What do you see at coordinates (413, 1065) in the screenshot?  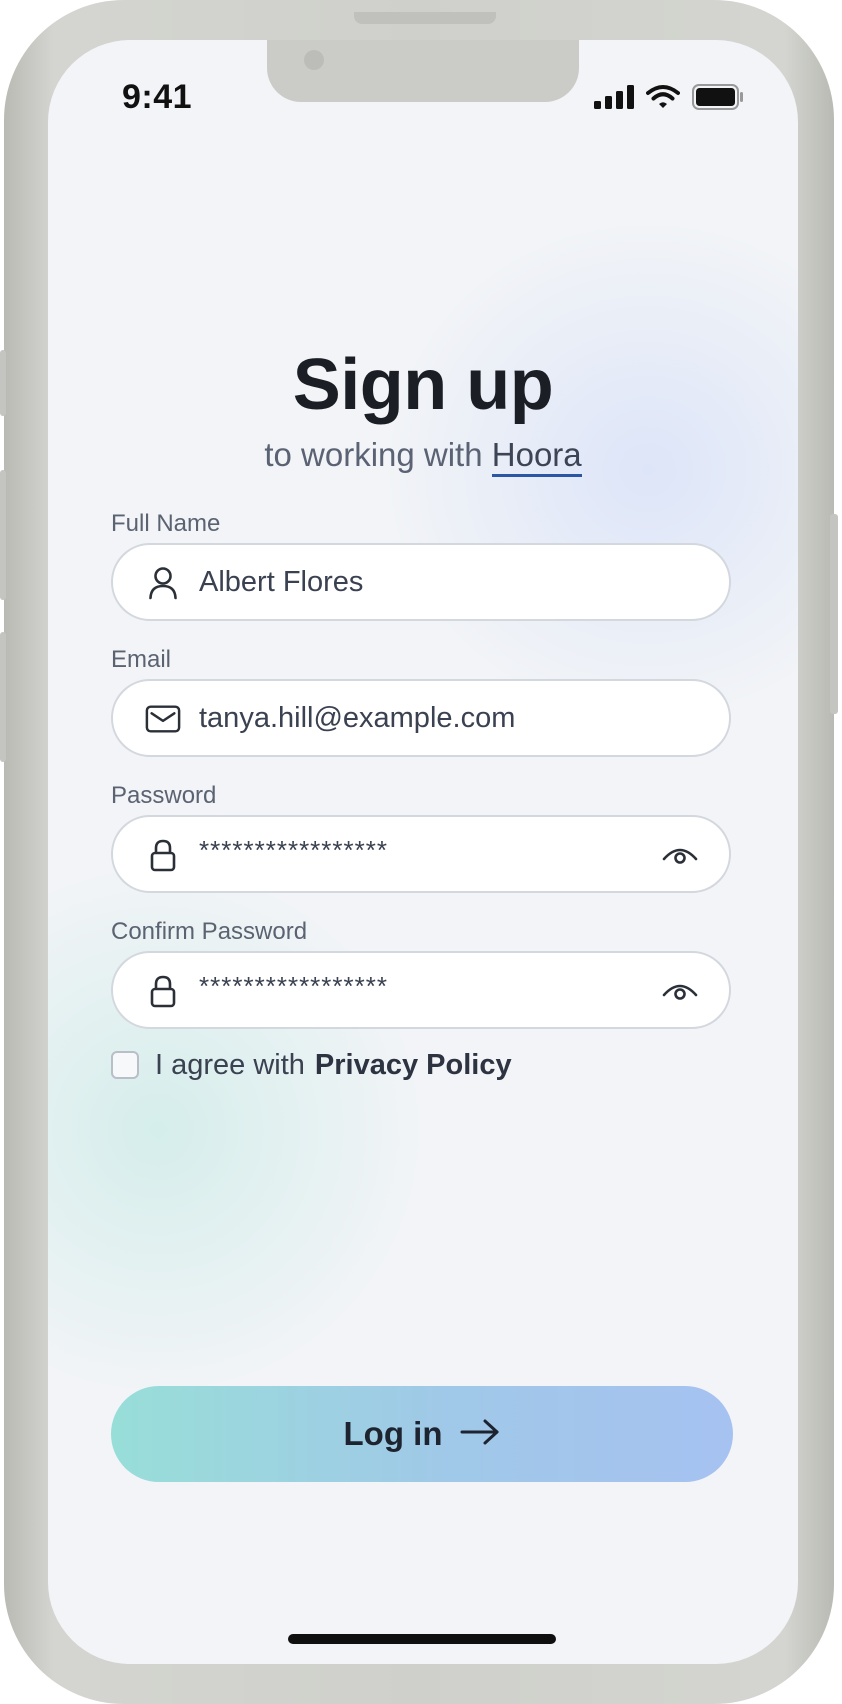 I see `privacy-policy-link: Privacy Policy` at bounding box center [413, 1065].